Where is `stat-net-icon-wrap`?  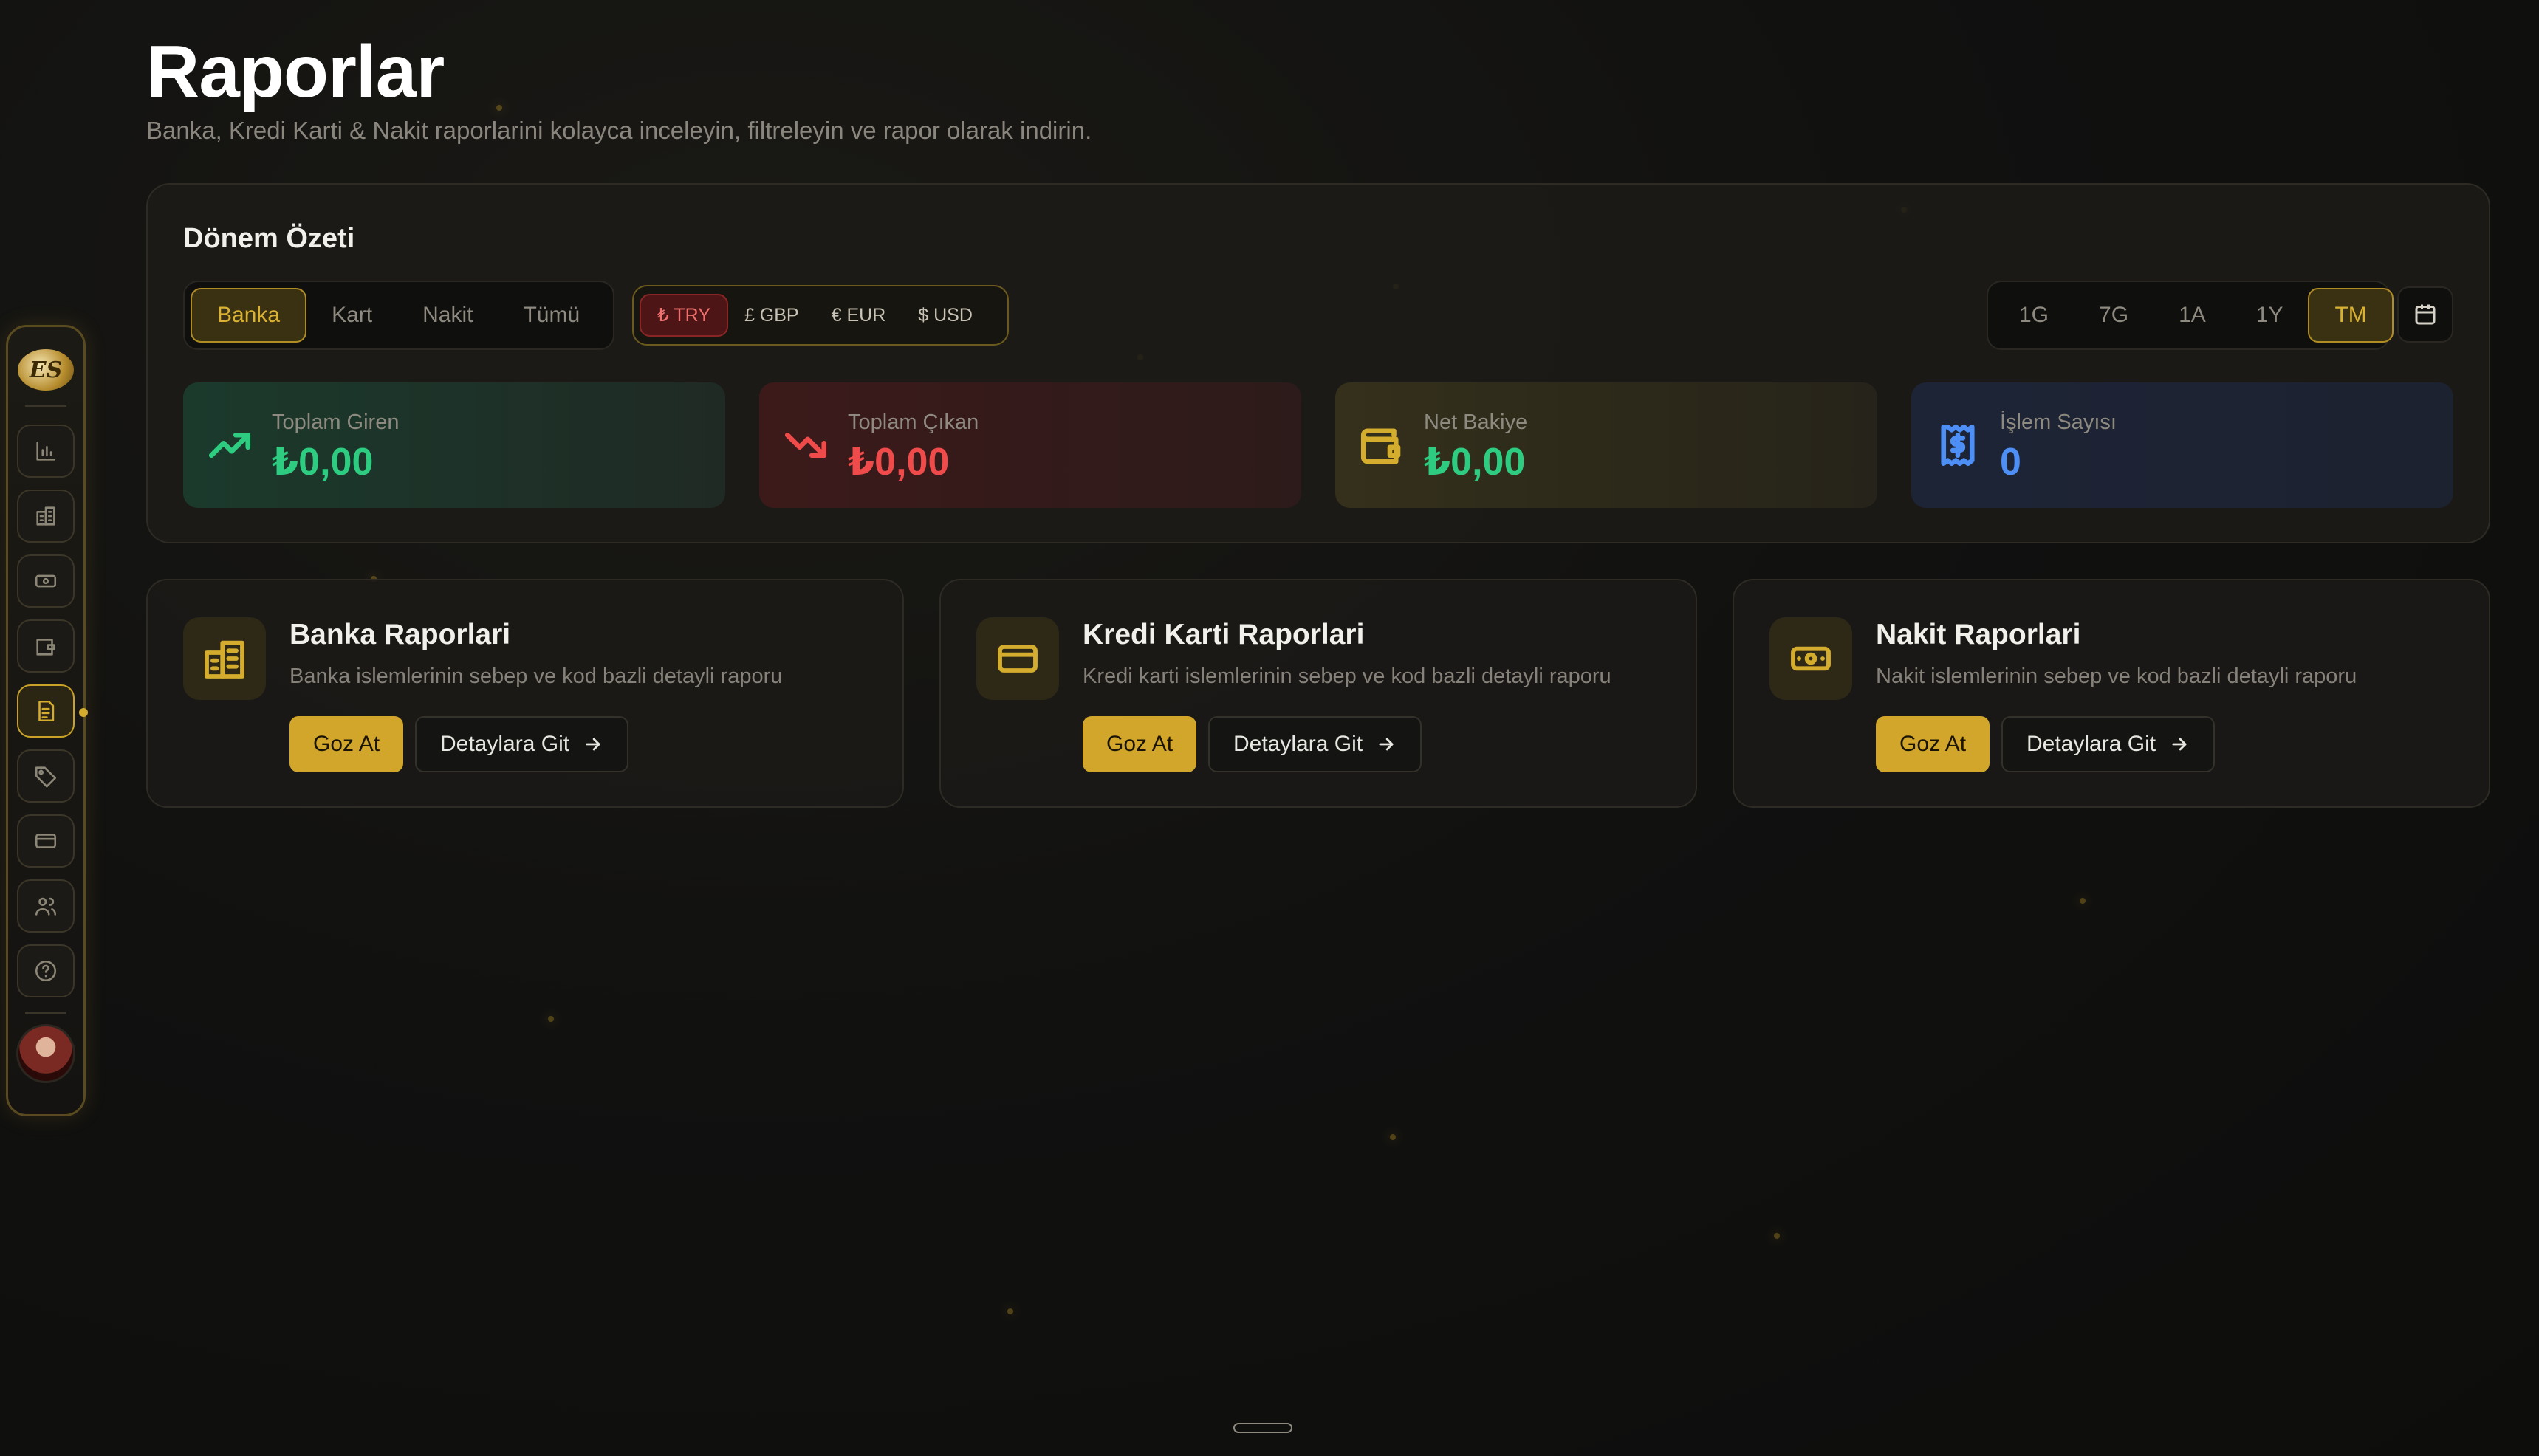
stat-net-icon-wrap is located at coordinates (1381, 445).